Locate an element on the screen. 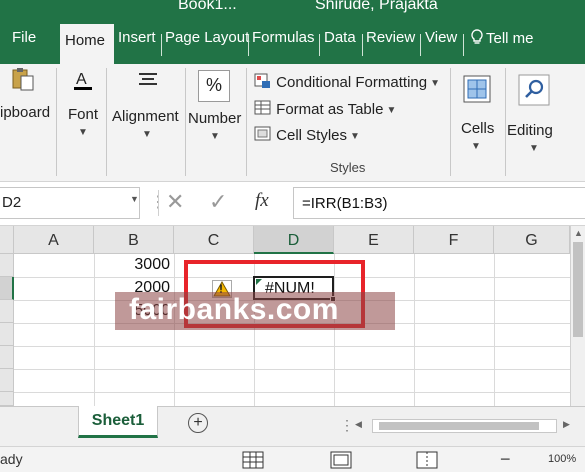 This screenshot has width=585, height=472. editing-button: Editing ▼ is located at coordinates (530, 139).